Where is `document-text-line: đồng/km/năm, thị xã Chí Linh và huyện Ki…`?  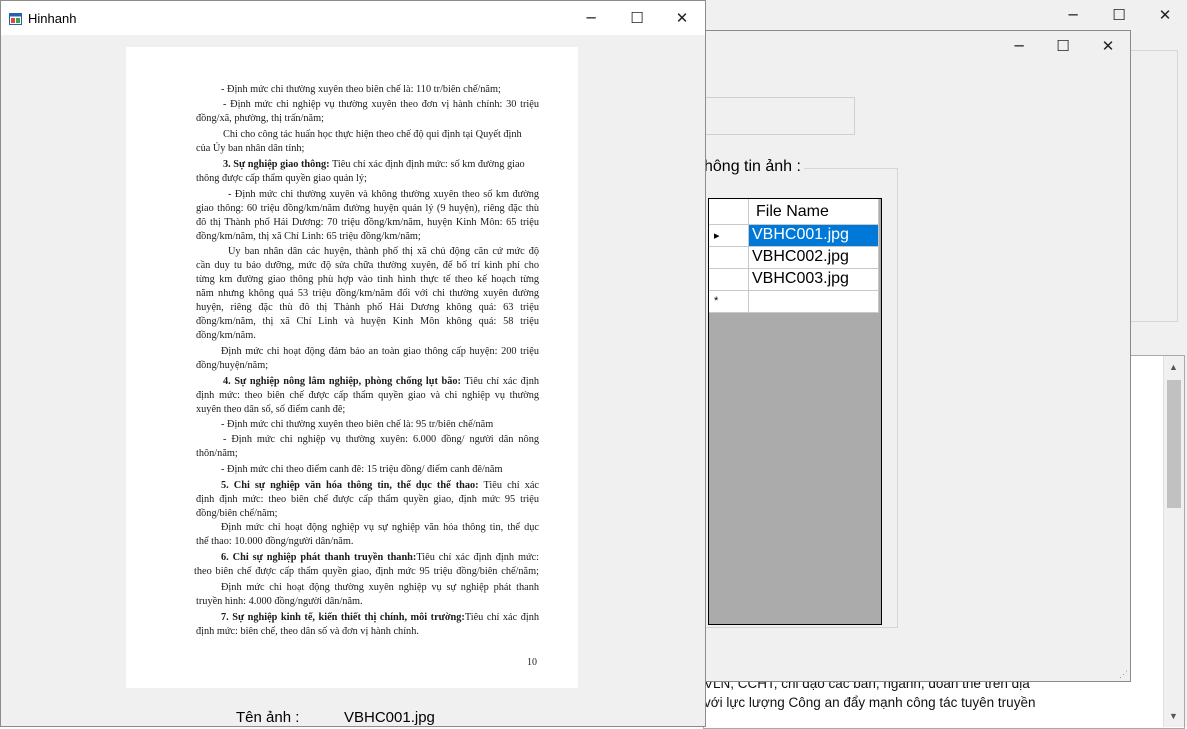
document-text-line: đồng/km/năm, thị xã Chí Linh và huyện Ki… is located at coordinates (367, 321).